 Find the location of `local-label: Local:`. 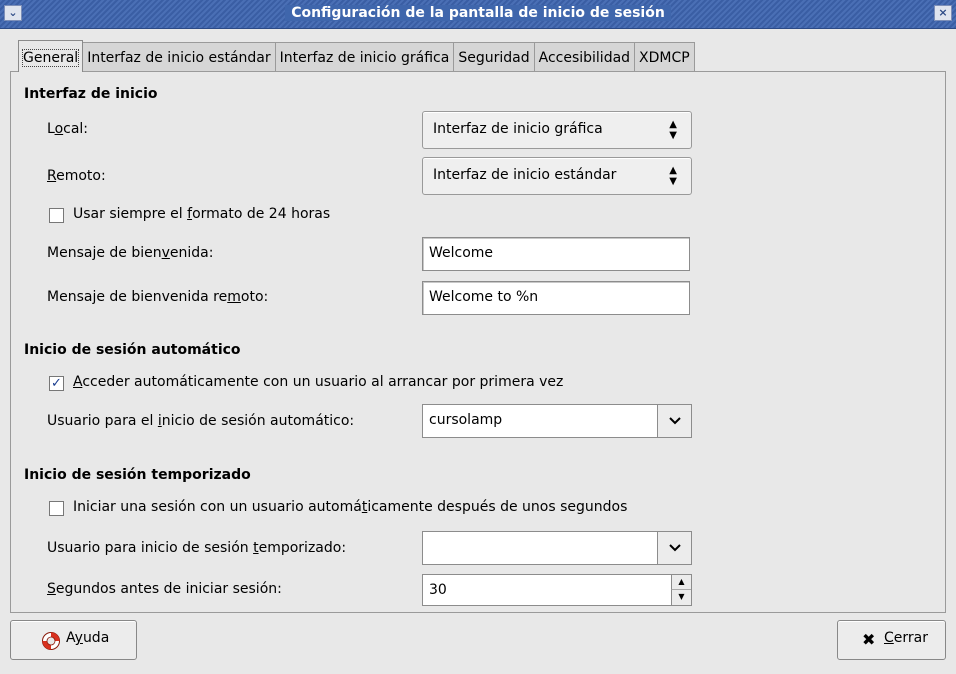

local-label: Local: is located at coordinates (68, 129).